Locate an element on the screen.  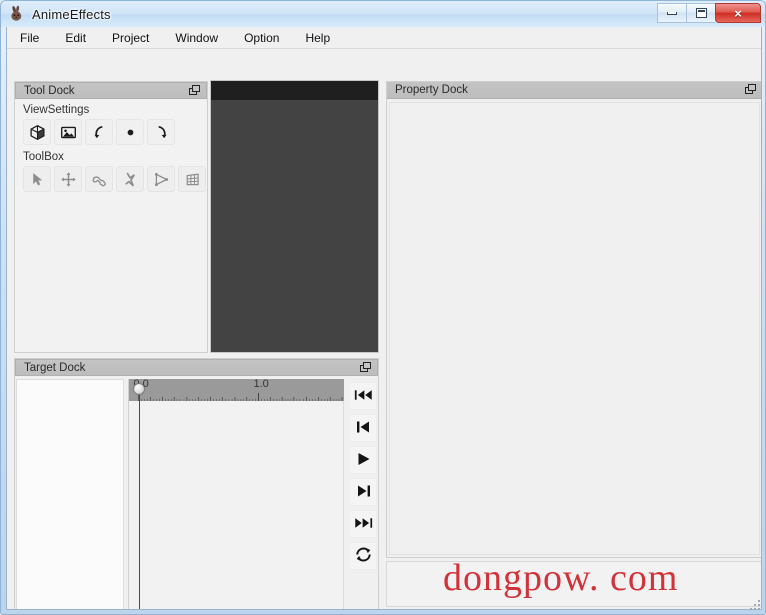
timeline-ruler: 0.0 1.0 is located at coordinates (237, 390).